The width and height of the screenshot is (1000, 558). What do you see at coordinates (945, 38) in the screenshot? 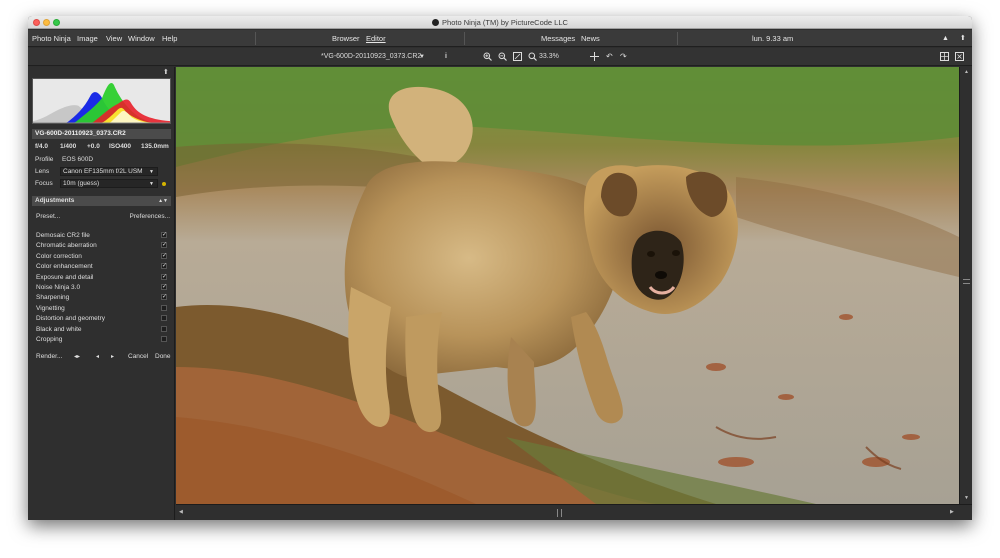
I see `eject-icon: ▲` at bounding box center [945, 38].